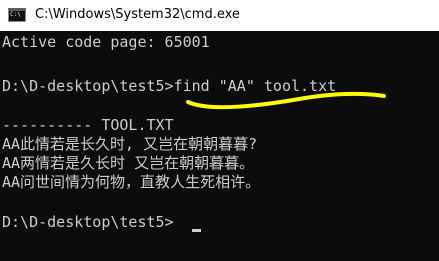 This screenshot has height=261, width=439. What do you see at coordinates (131, 182) in the screenshot?
I see `console-line-result: AA问世间情为何物，直教人生死相许。` at bounding box center [131, 182].